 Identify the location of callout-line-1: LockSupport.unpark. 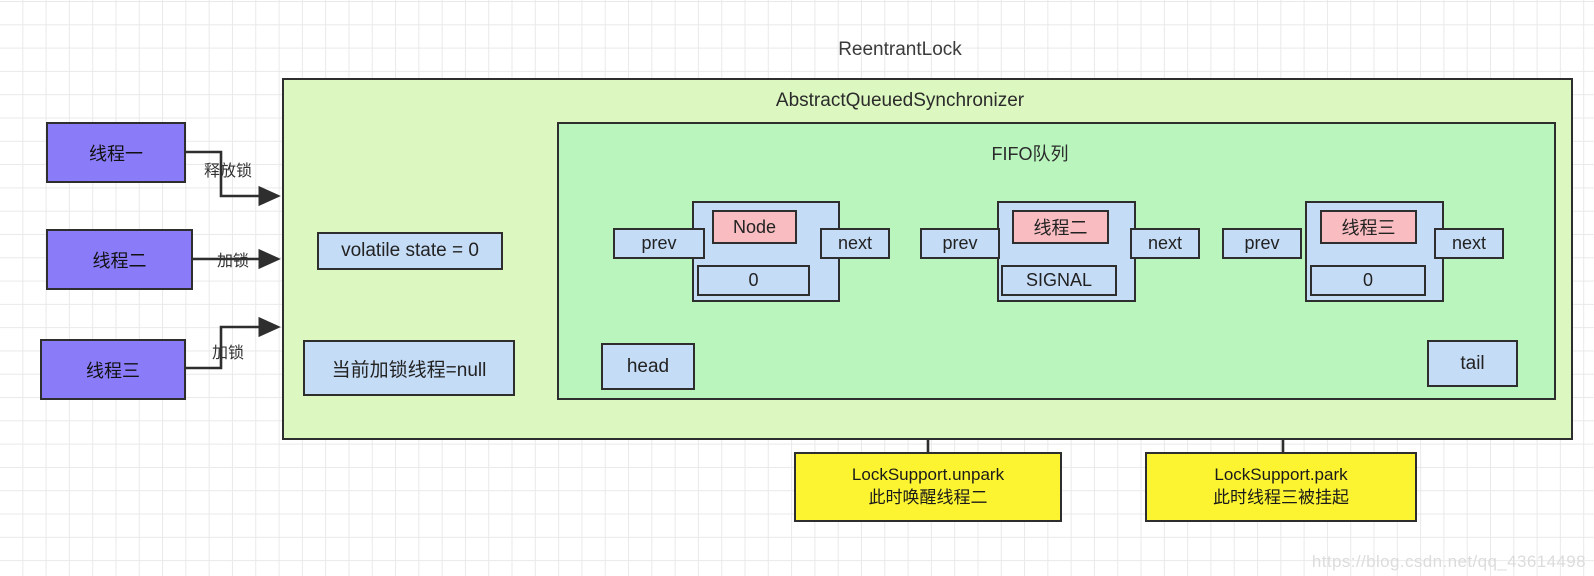
(928, 475).